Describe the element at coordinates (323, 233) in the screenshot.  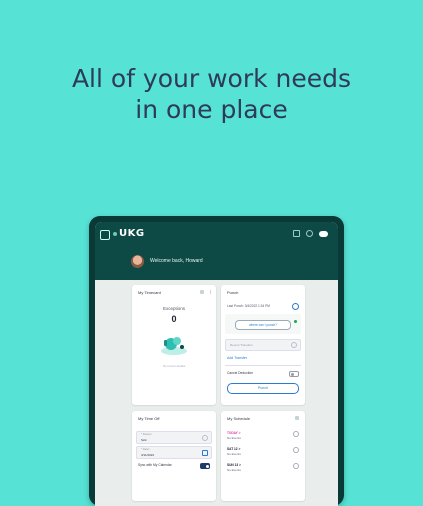
I see `chat-icon` at that location.